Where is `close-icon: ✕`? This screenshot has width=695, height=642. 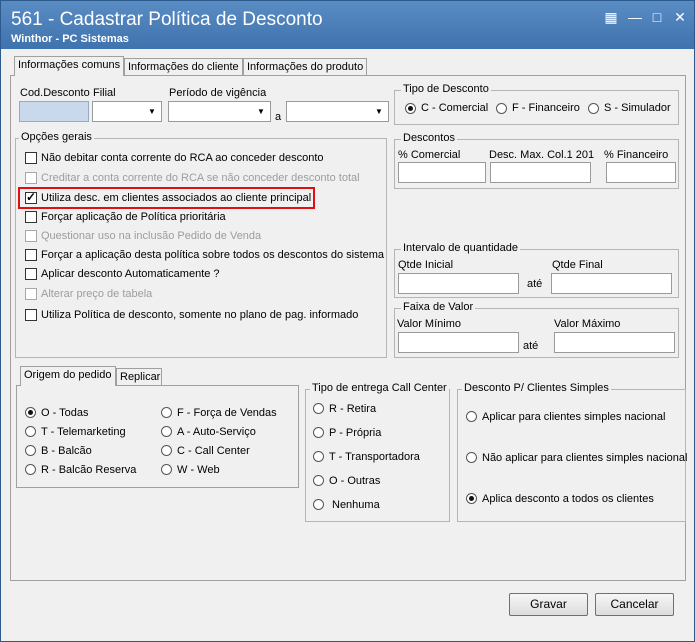
close-icon: ✕ is located at coordinates (680, 17).